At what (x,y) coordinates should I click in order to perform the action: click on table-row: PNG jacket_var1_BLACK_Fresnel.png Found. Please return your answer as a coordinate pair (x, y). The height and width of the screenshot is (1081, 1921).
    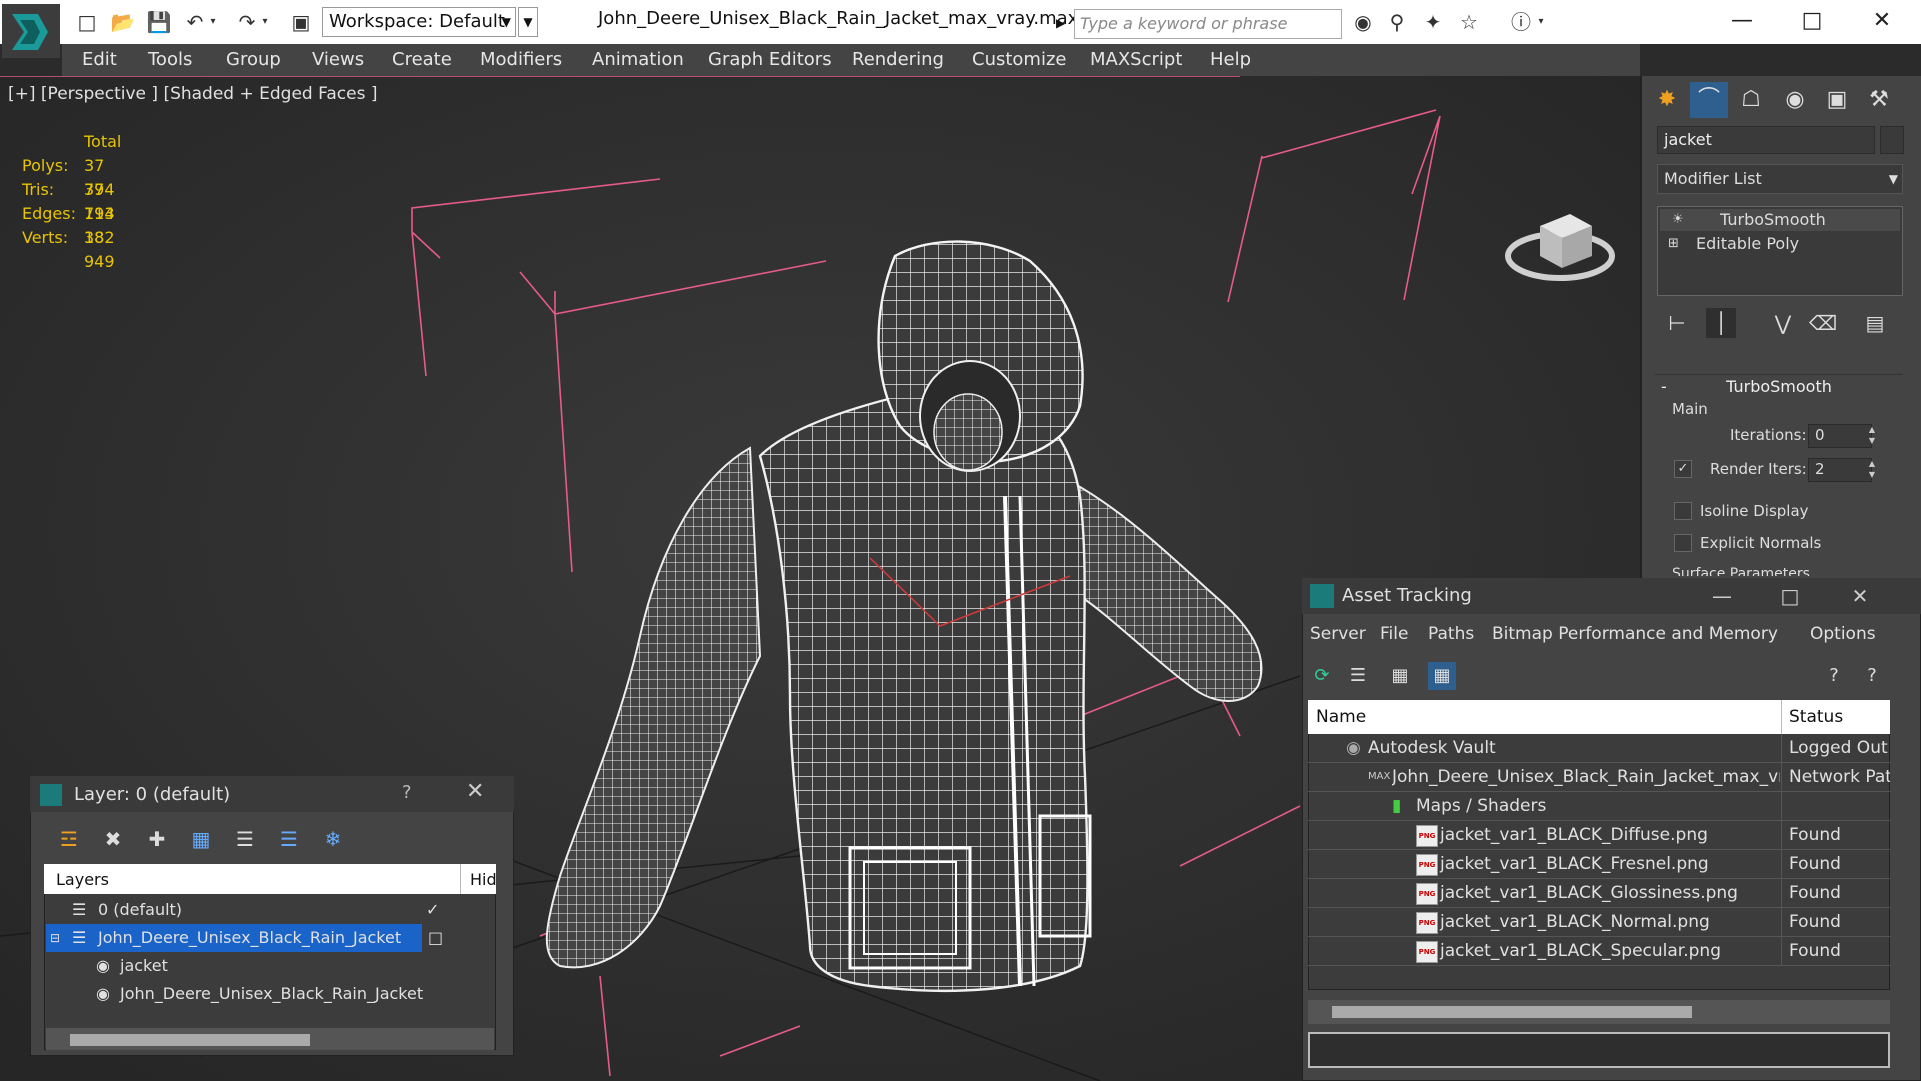
    Looking at the image, I should click on (1599, 864).